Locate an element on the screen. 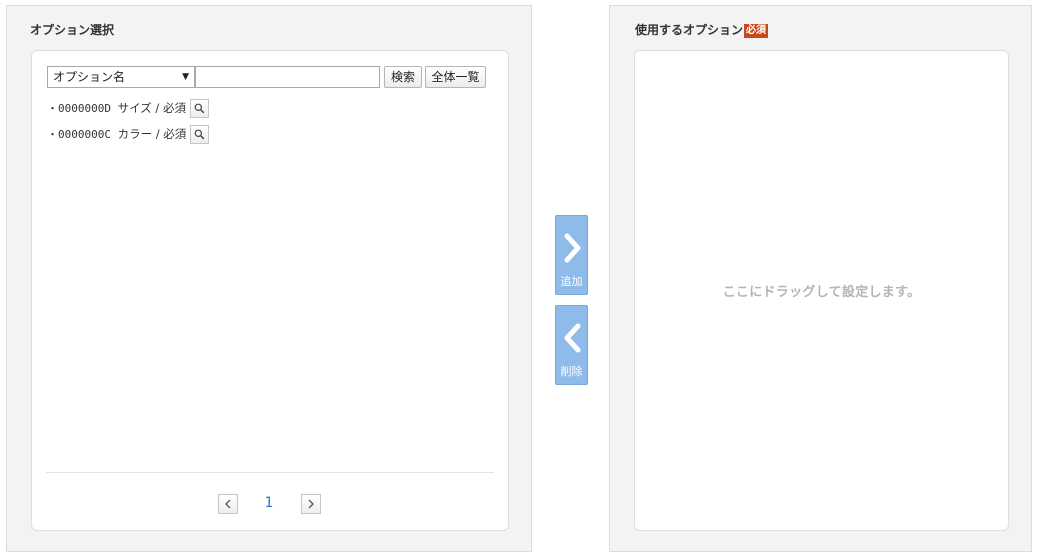 The width and height of the screenshot is (1041, 559). search-field-select: オプション名 ▼ is located at coordinates (121, 77).